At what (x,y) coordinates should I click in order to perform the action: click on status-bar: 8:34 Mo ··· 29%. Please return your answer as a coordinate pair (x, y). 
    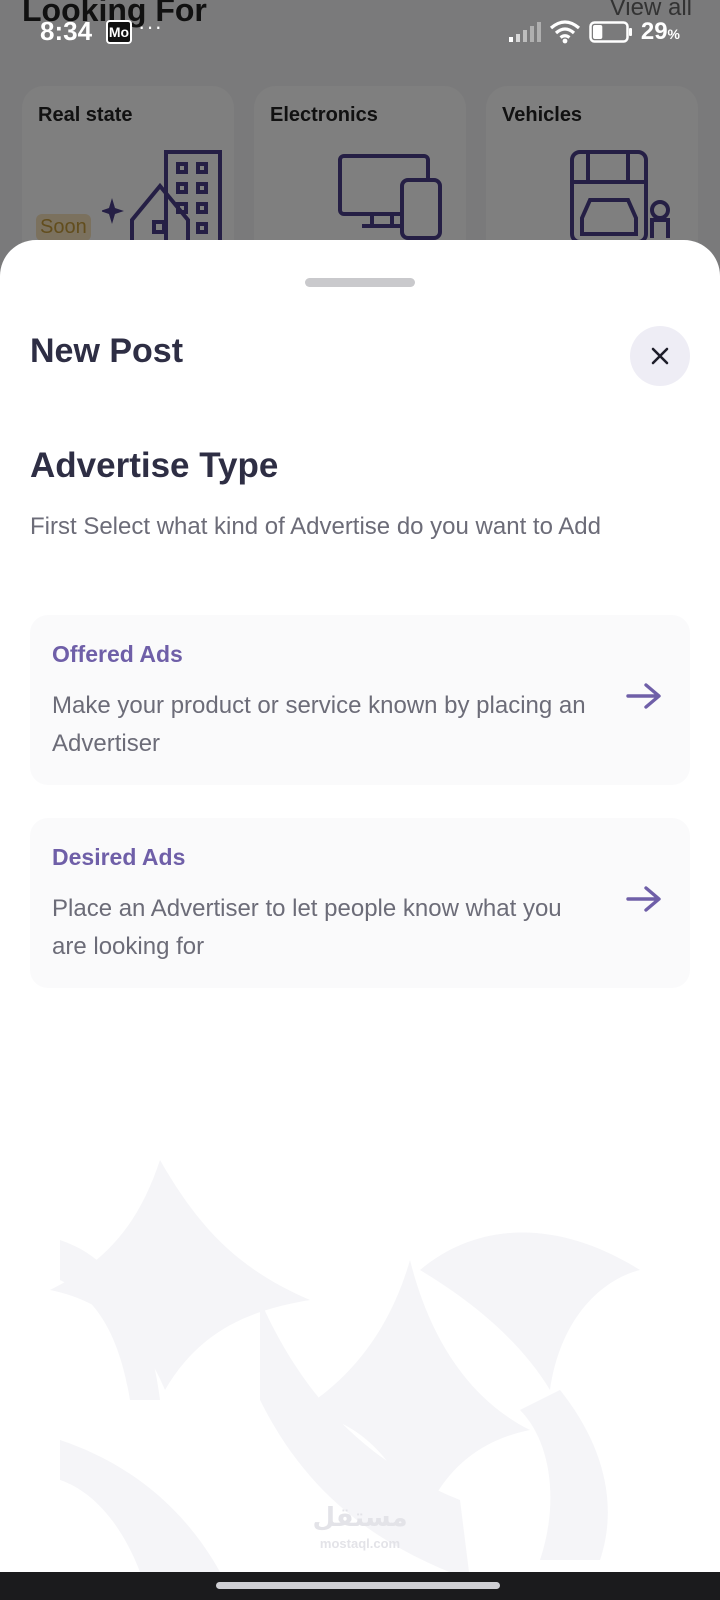
    Looking at the image, I should click on (360, 32).